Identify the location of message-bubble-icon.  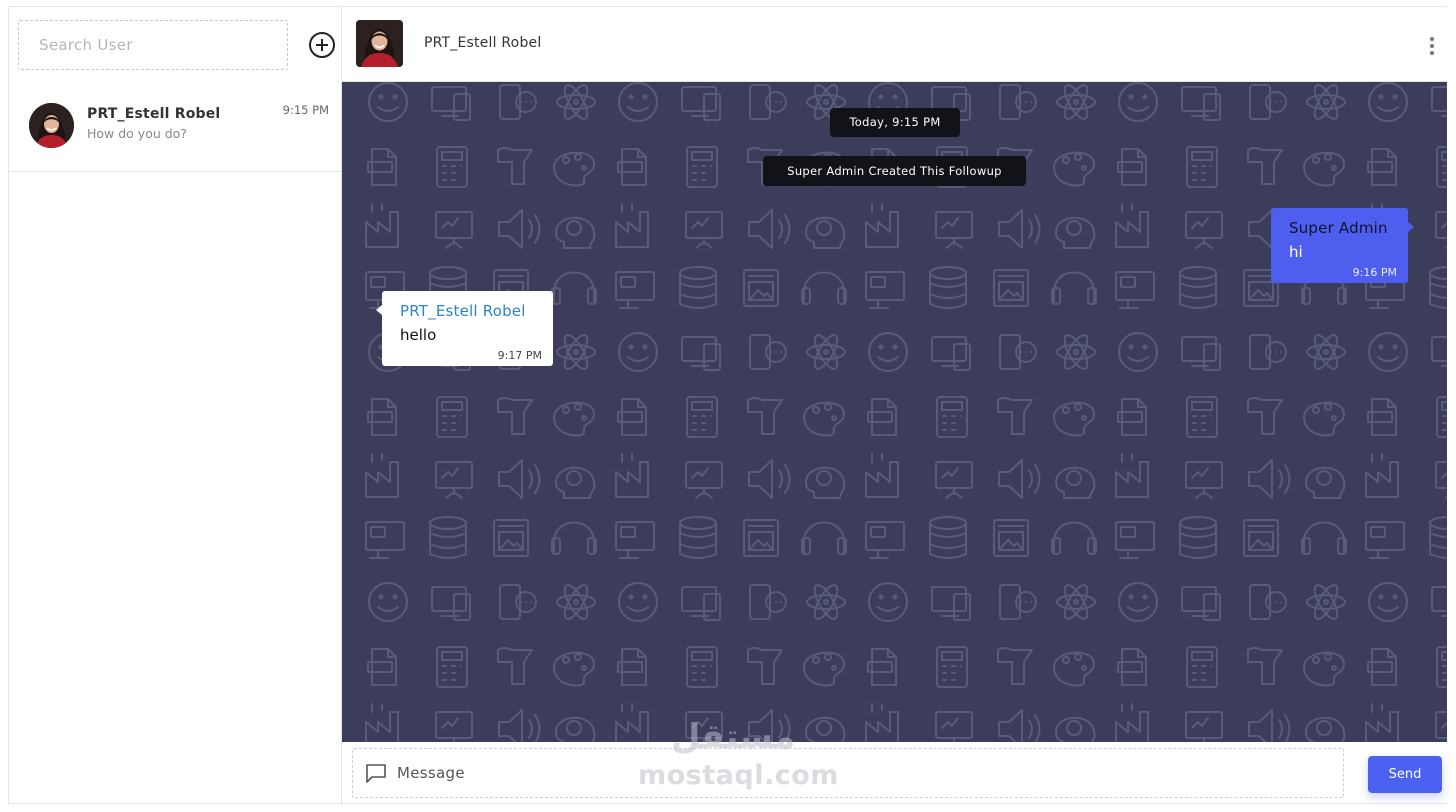
(376, 773).